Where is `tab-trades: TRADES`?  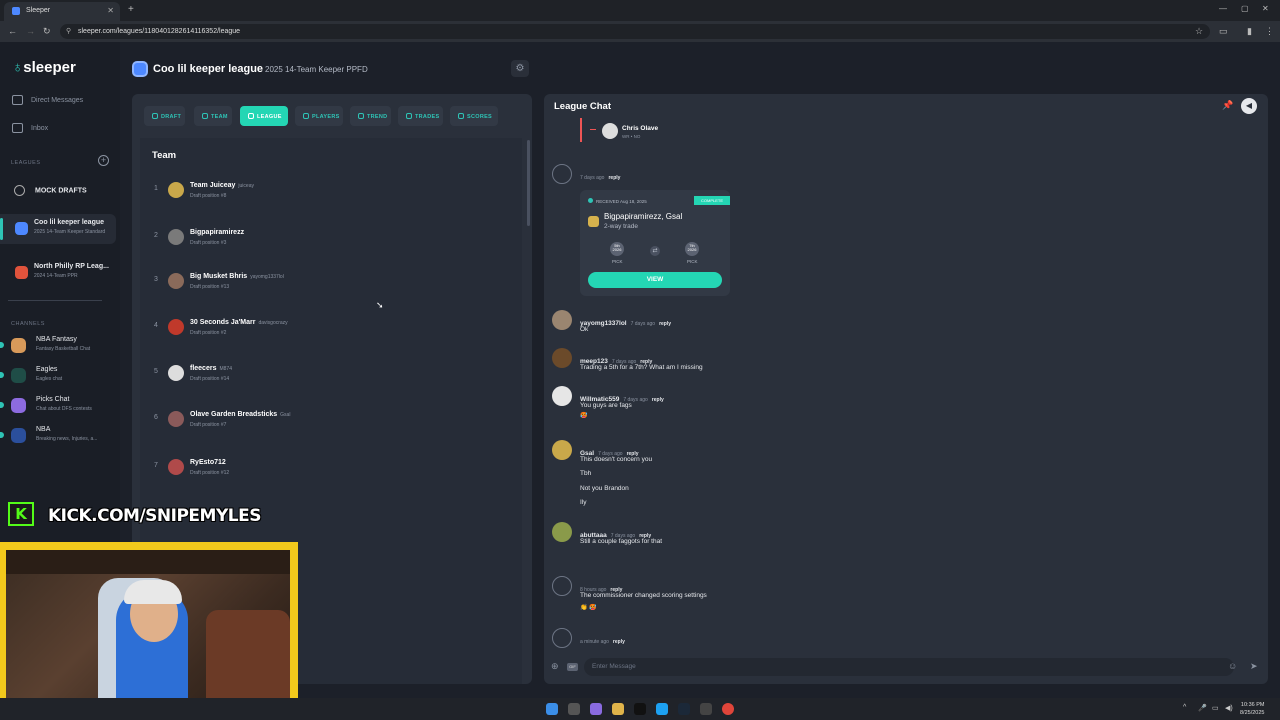
tab-trades: TRADES is located at coordinates (420, 116).